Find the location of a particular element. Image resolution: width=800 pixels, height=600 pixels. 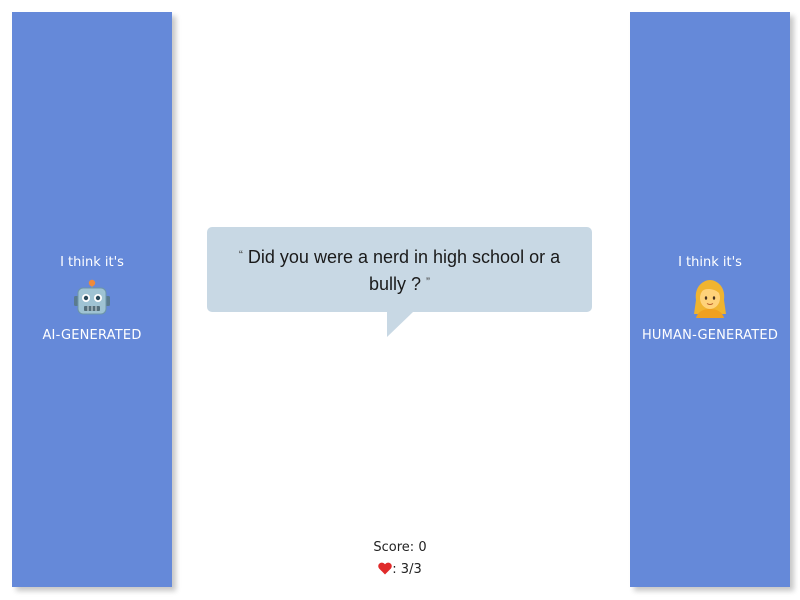

ai-choice-prefix: I think it's is located at coordinates (92, 262).